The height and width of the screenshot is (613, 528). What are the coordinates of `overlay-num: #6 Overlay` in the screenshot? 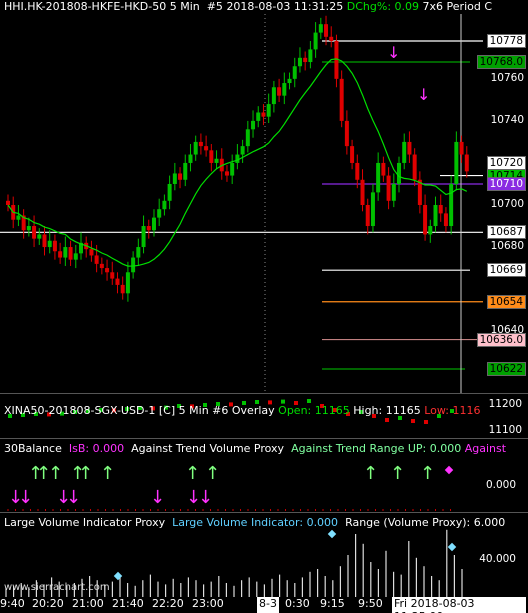 It's located at (243, 410).